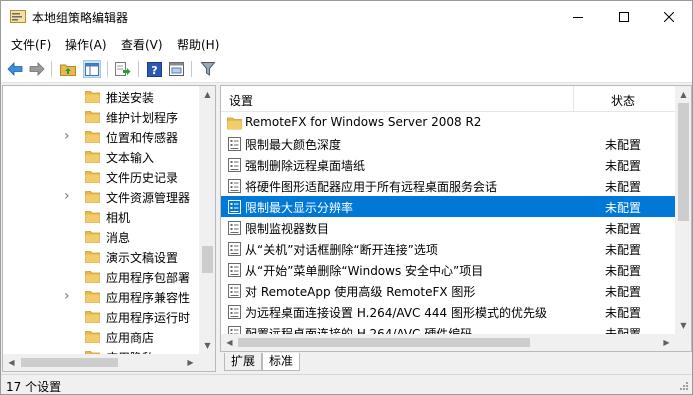 The width and height of the screenshot is (693, 395). Describe the element at coordinates (448, 227) in the screenshot. I see `policy-row: 限制监视器数目 未配置` at that location.